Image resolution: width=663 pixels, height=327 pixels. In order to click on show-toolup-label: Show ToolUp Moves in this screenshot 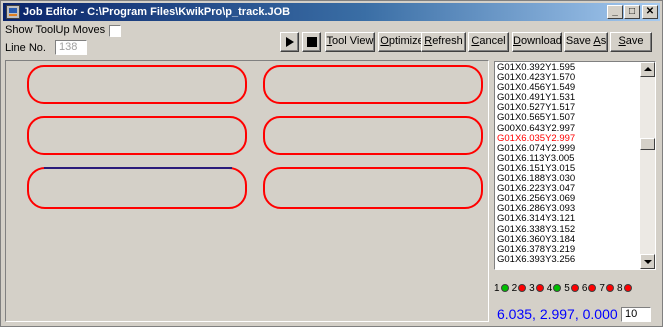, I will do `click(55, 30)`.